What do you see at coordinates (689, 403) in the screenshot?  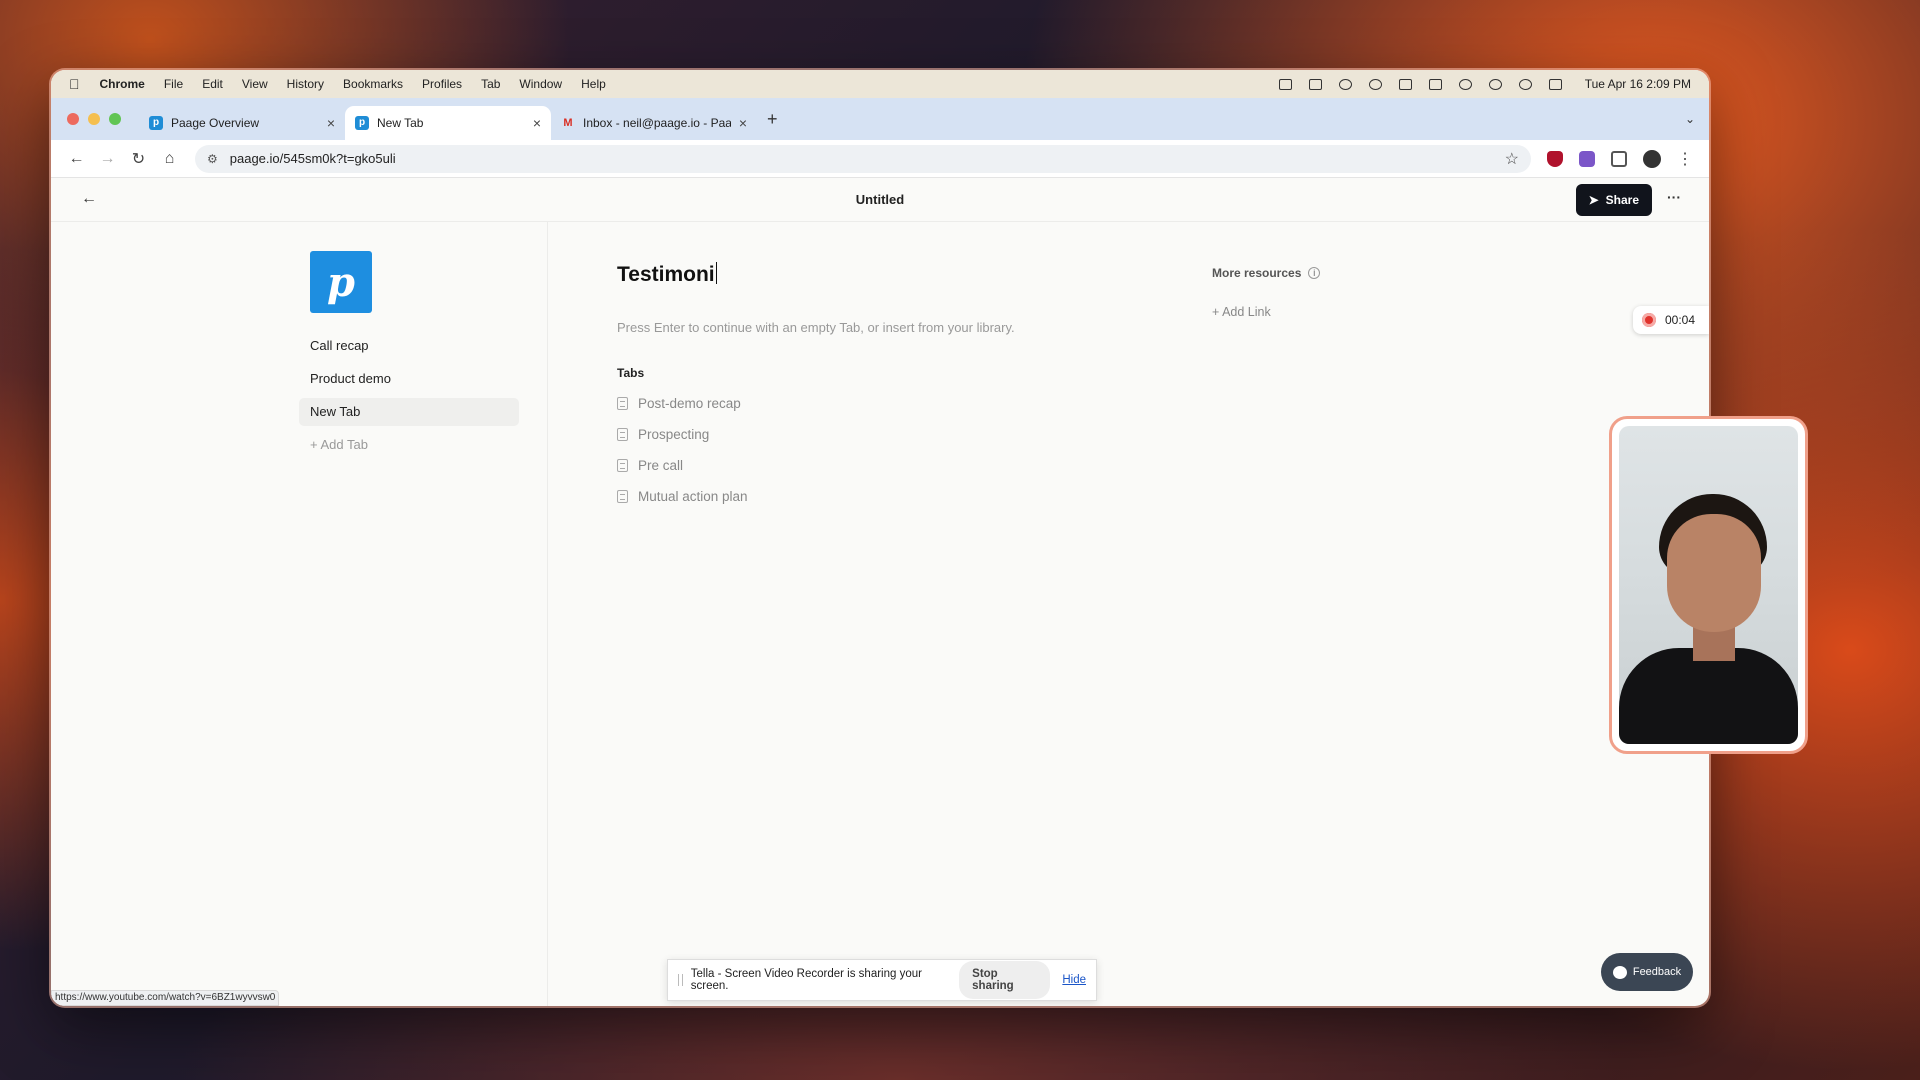 I see `library-tab-label: Post-demo recap` at bounding box center [689, 403].